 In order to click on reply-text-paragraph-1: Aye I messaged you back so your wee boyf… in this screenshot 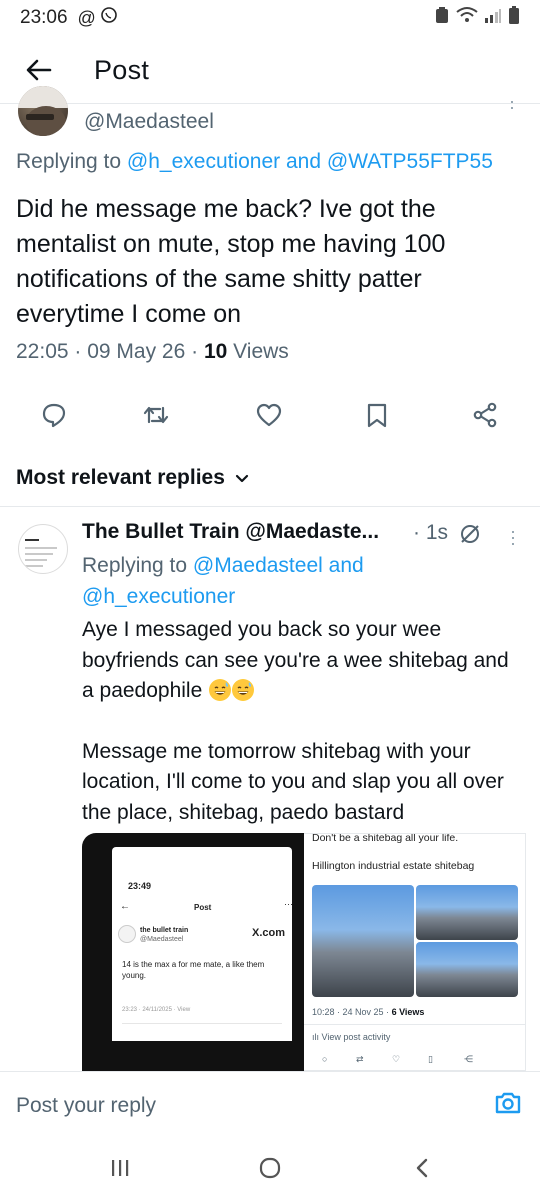, I will do `click(295, 660)`.